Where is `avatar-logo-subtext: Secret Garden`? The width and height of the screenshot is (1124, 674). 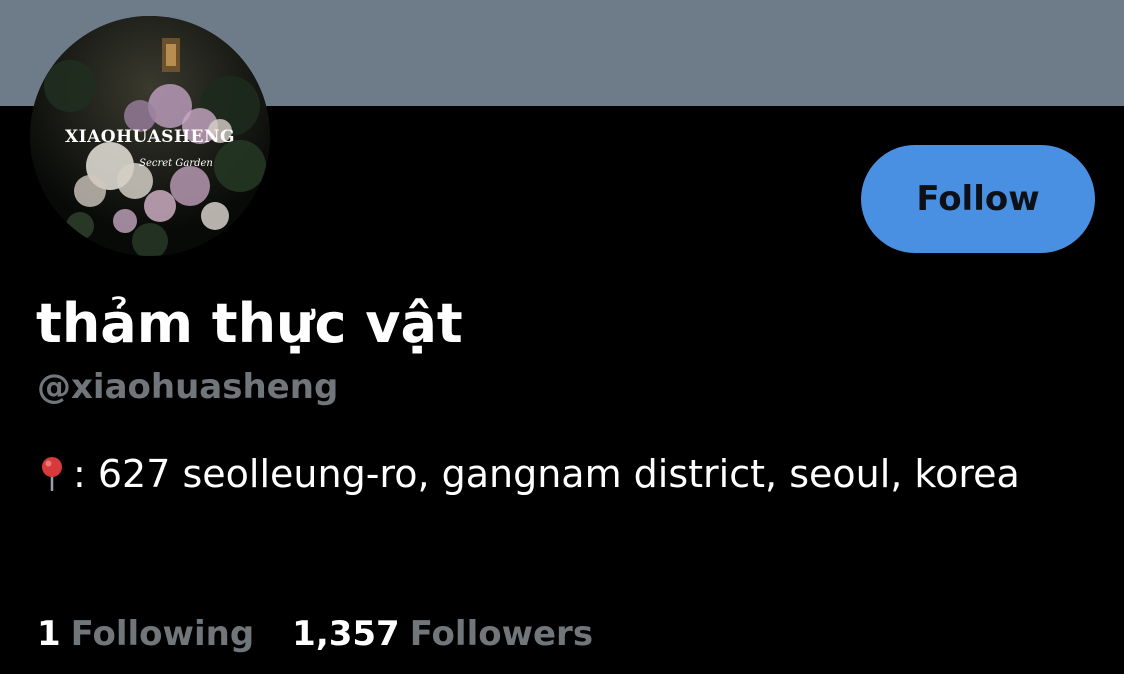
avatar-logo-subtext: Secret Garden is located at coordinates (176, 163).